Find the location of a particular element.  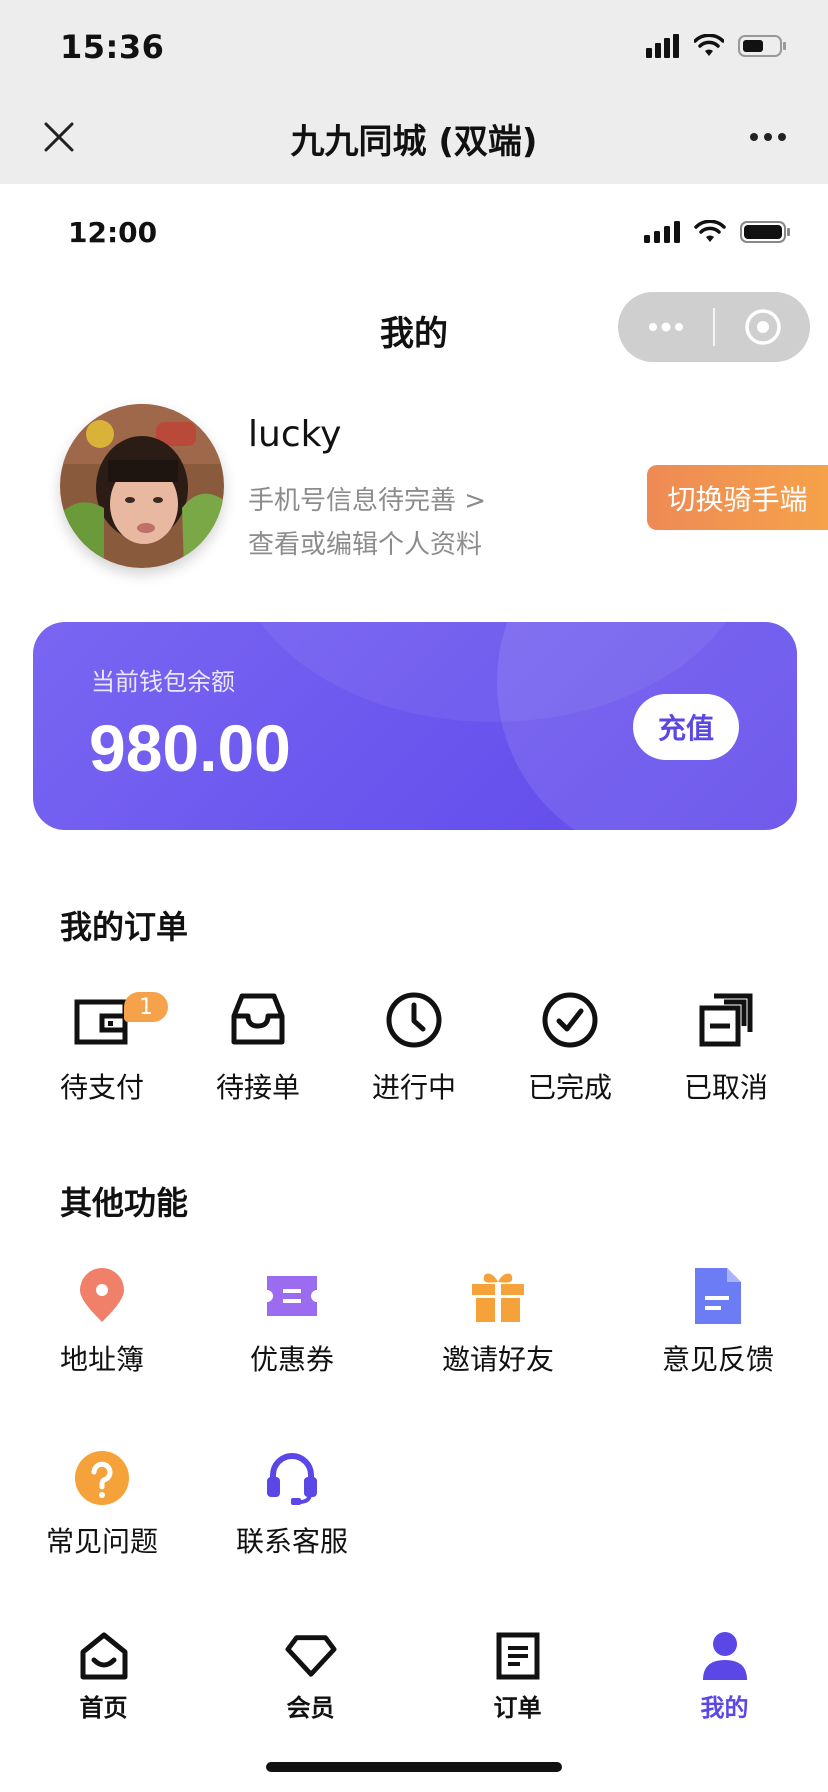

tab-label: 我的 is located at coordinates (724, 1708).